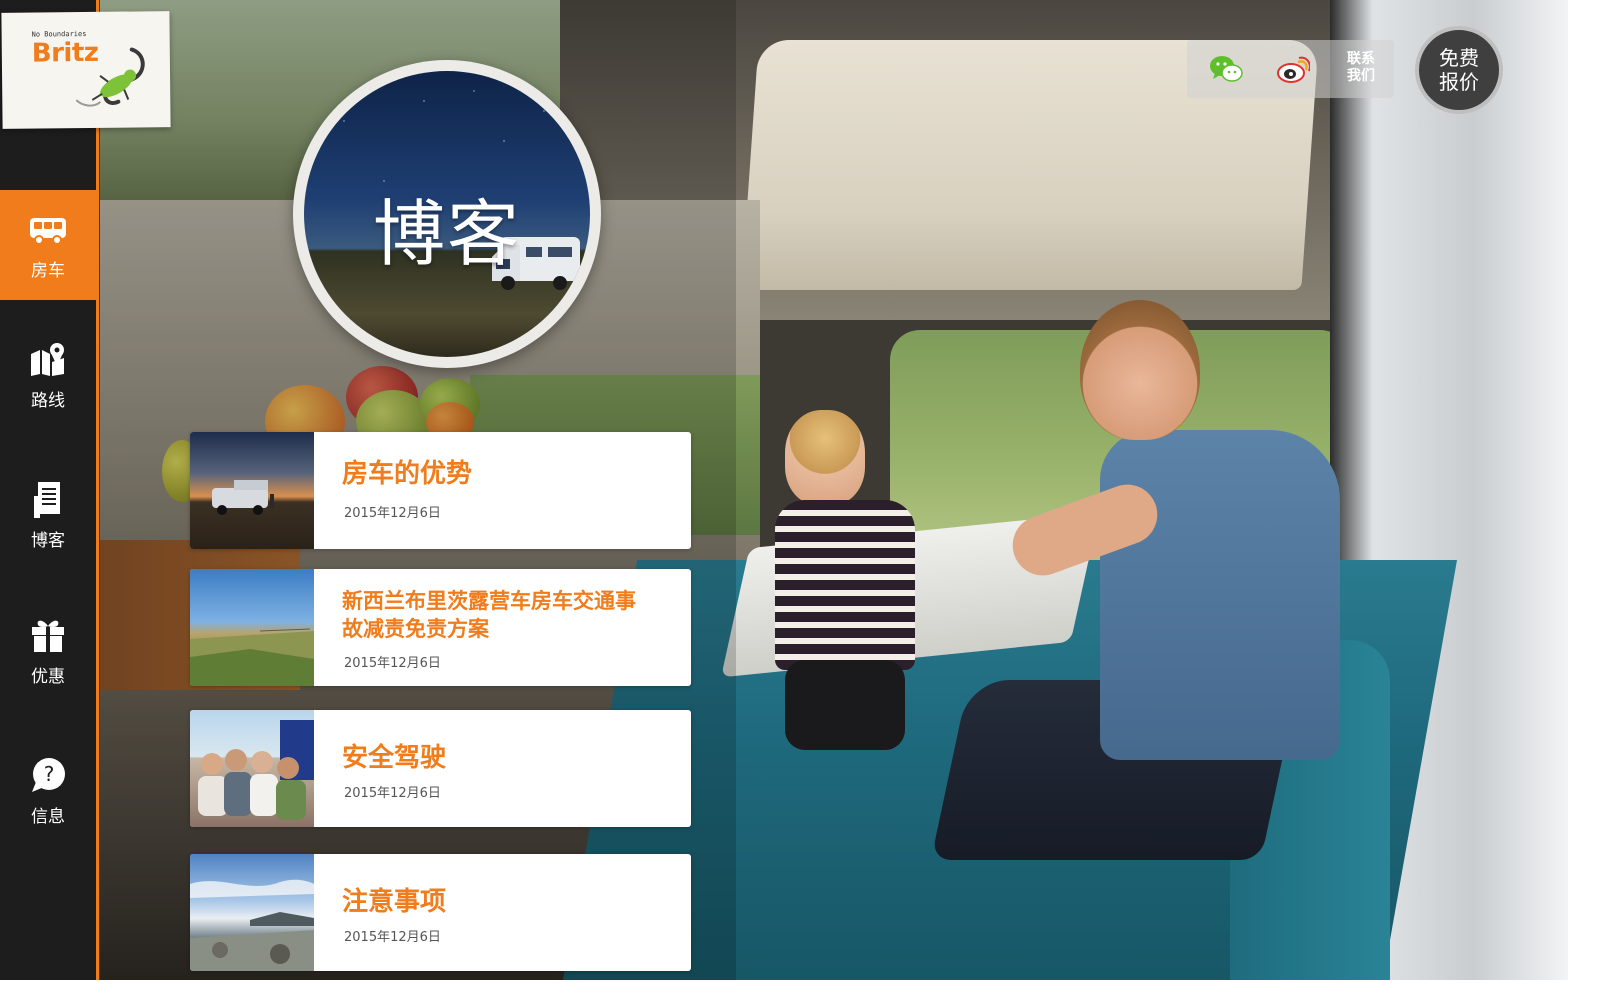 This screenshot has width=1600, height=1000. I want to click on hero-badge: 博客, so click(447, 214).